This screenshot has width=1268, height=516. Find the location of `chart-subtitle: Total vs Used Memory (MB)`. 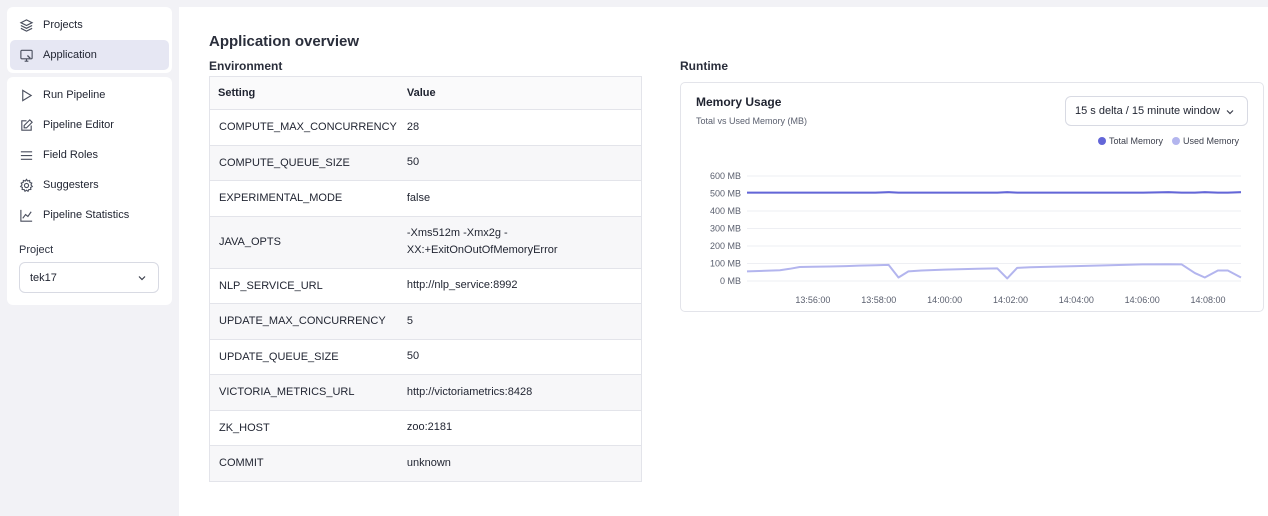

chart-subtitle: Total vs Used Memory (MB) is located at coordinates (752, 121).